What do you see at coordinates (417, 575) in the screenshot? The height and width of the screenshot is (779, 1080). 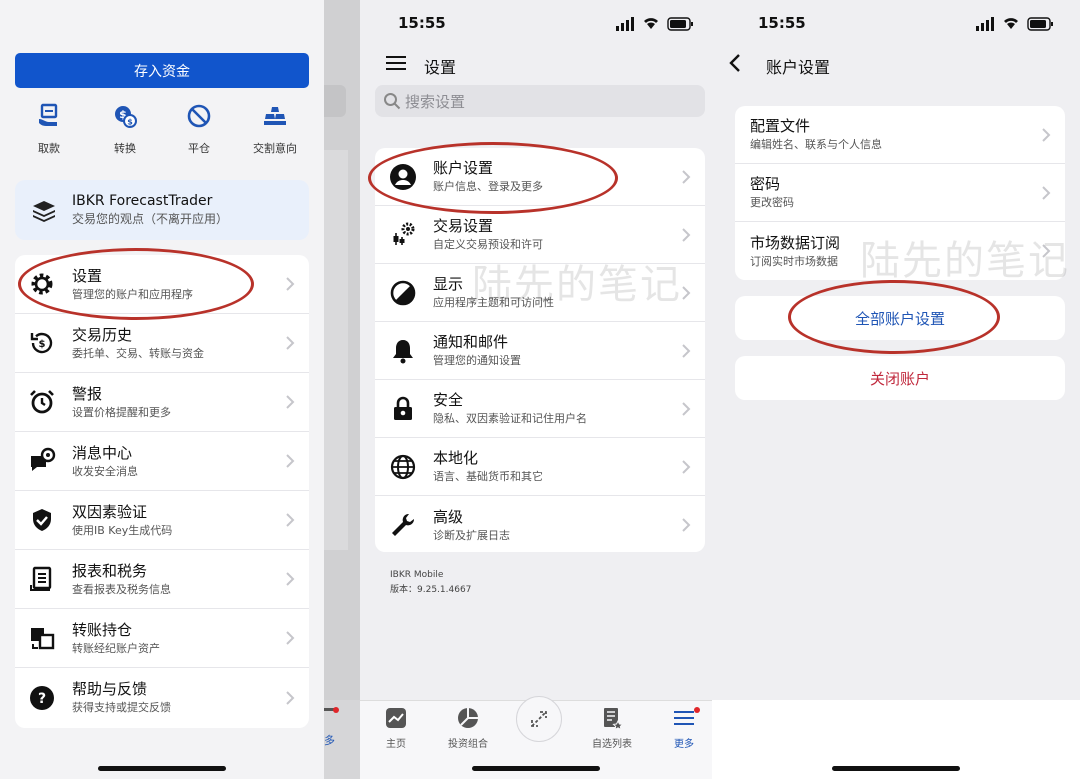 I see `app-name: IBKR Mobile` at bounding box center [417, 575].